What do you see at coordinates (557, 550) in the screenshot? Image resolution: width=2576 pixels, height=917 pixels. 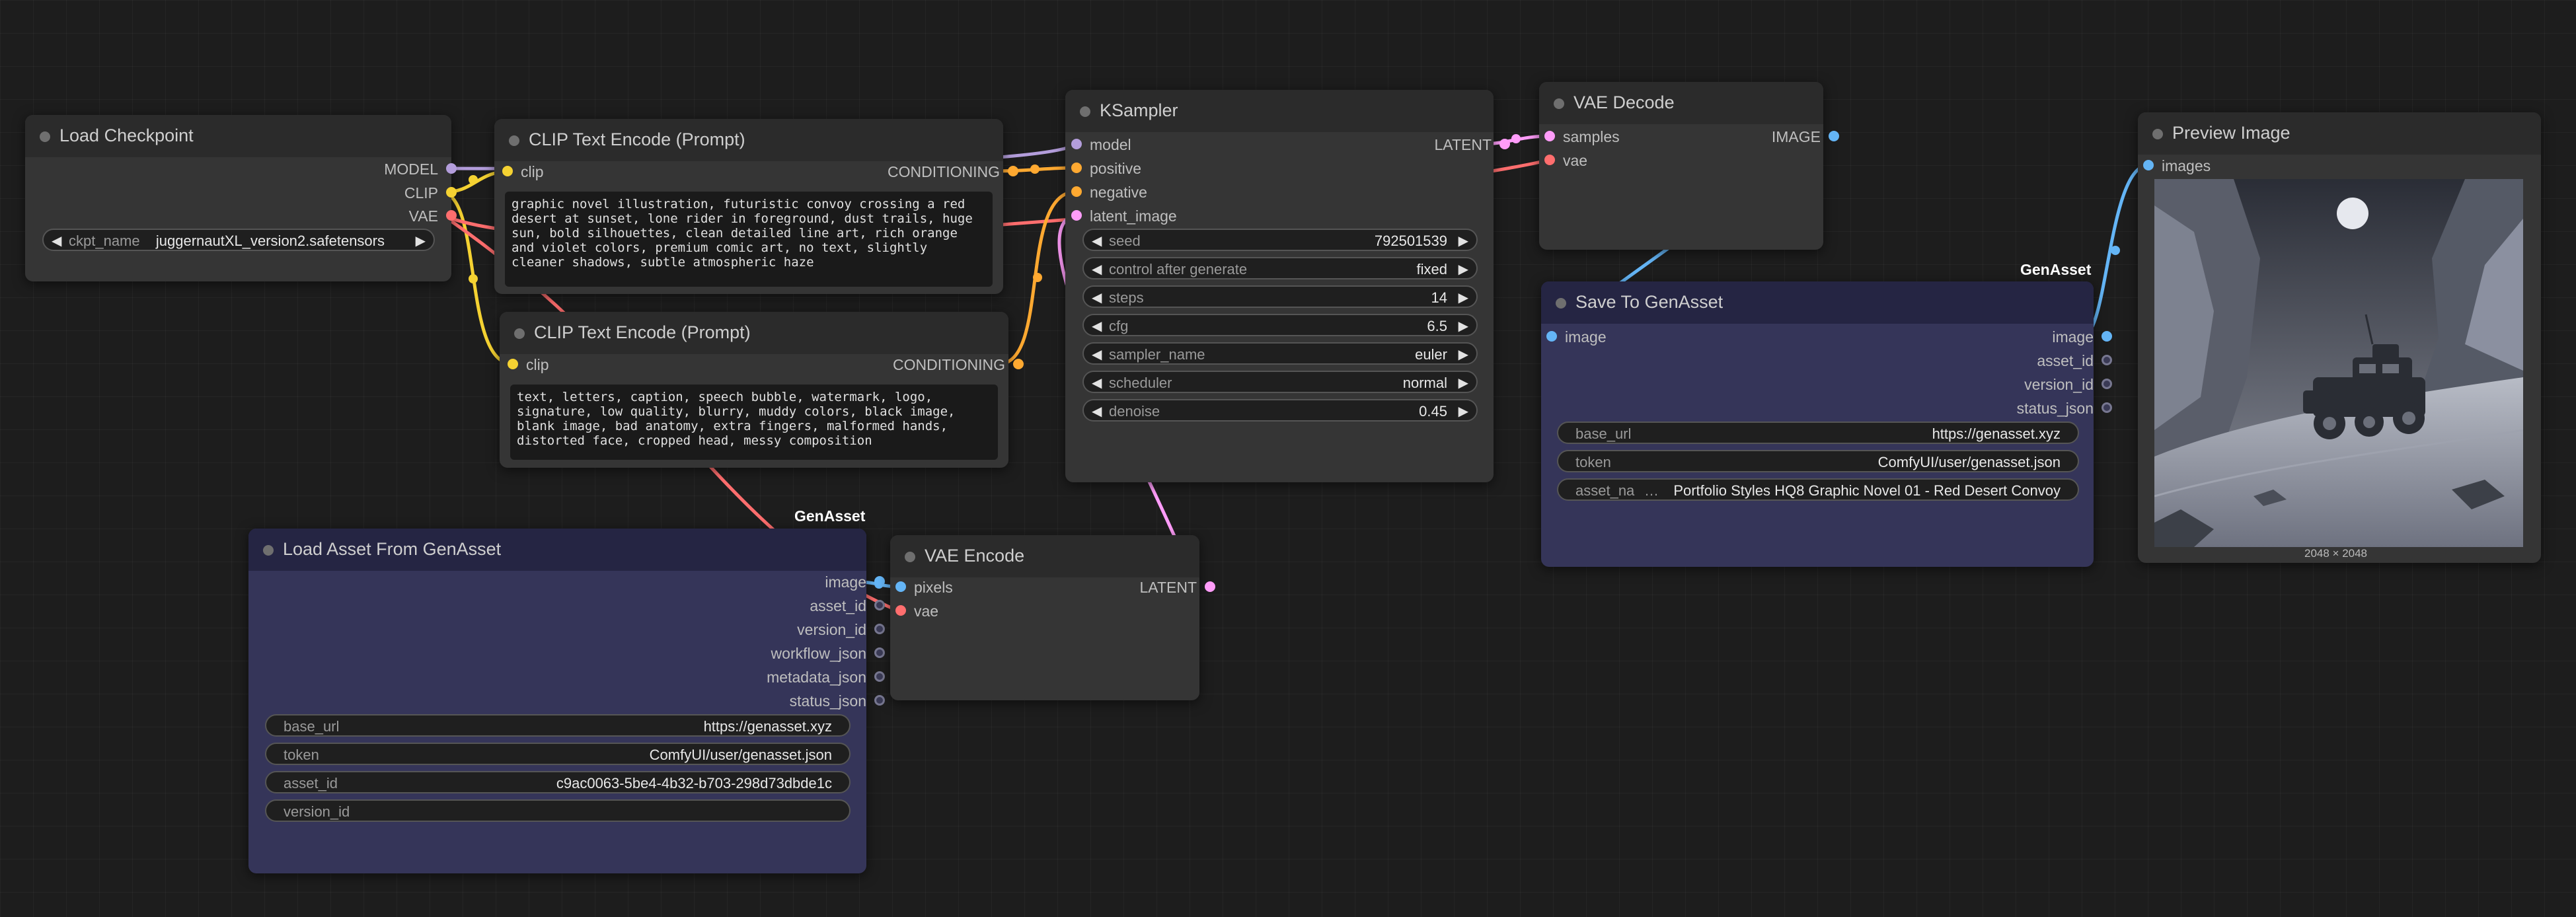 I see `node-title-bar: Load Asset From GenAsset` at bounding box center [557, 550].